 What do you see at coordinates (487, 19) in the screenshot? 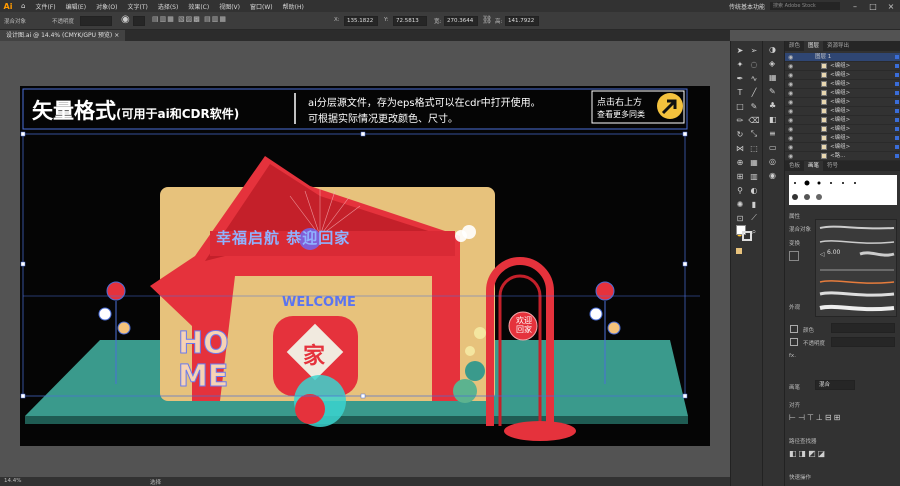
I see `link-icon: ⛓` at bounding box center [487, 19].